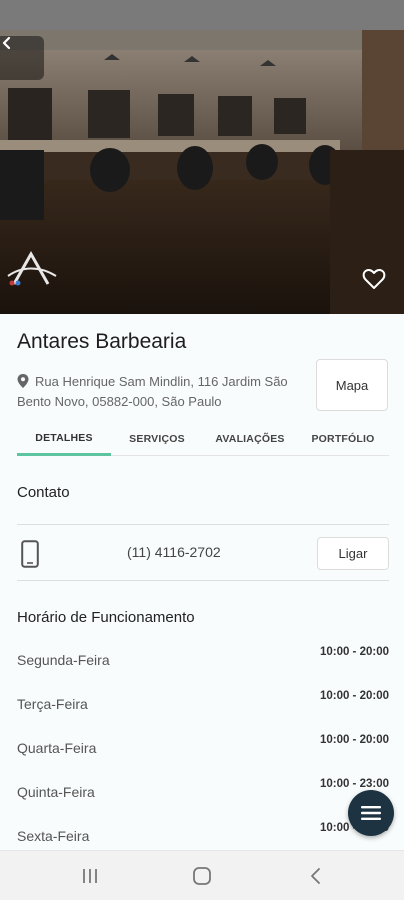  What do you see at coordinates (64, 439) in the screenshot?
I see `tab-detalhes: DETALHES` at bounding box center [64, 439].